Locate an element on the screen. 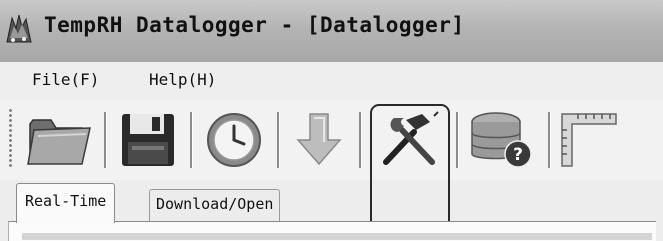 Image resolution: width=663 pixels, height=241 pixels. toolbar-grip is located at coordinates (10, 138).